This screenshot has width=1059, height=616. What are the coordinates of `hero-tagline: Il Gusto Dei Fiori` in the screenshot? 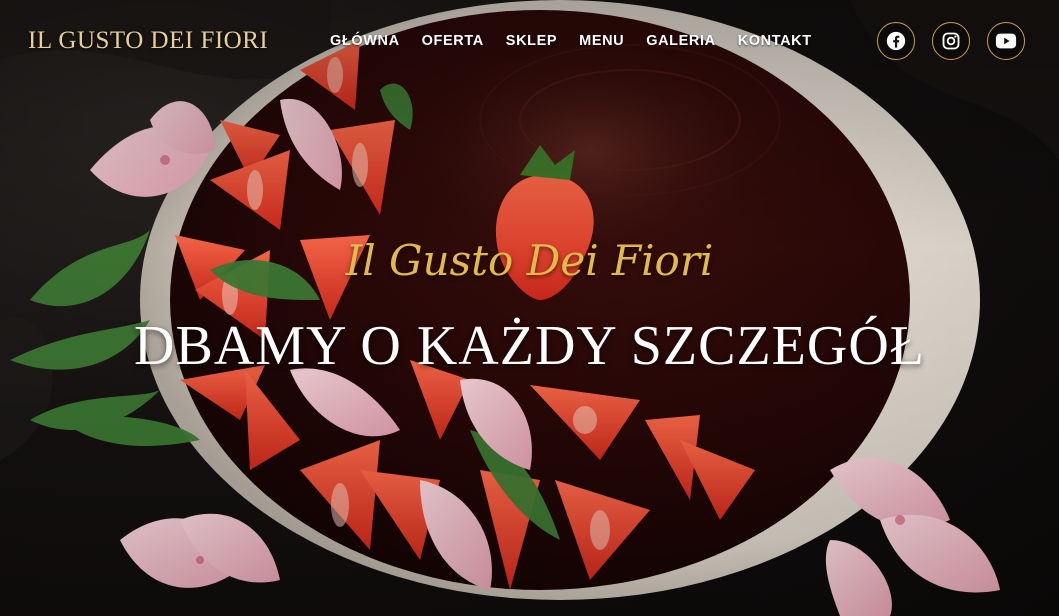 It's located at (529, 260).